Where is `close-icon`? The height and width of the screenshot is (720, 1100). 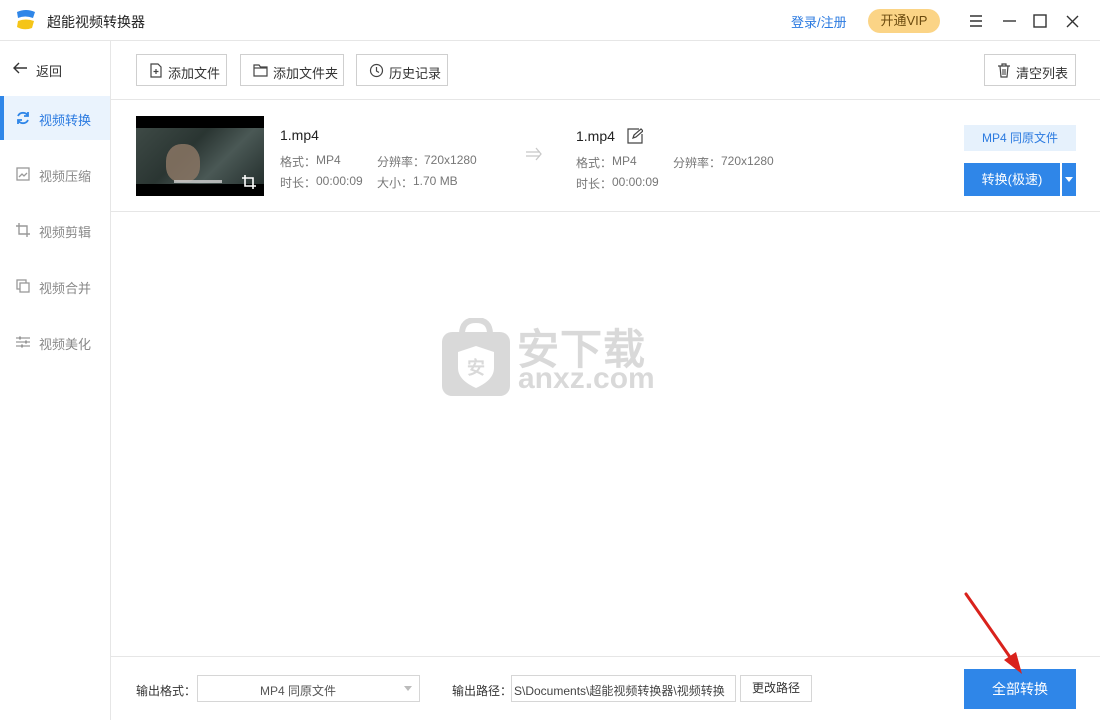
close-icon is located at coordinates (1072, 21).